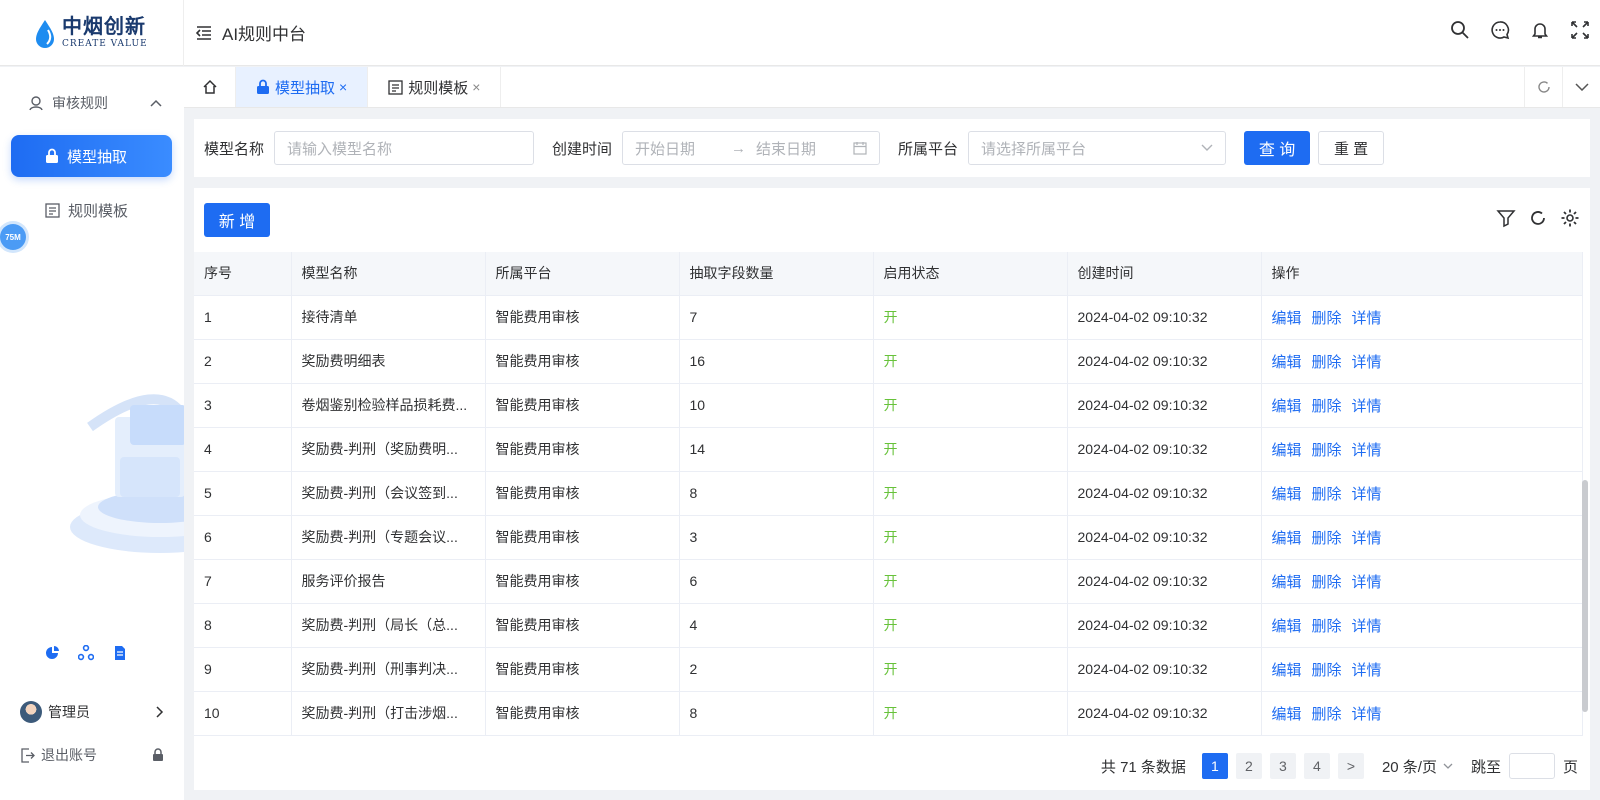 This screenshot has width=1600, height=800. I want to click on tab-model-extract: 模型抽取 ×, so click(302, 87).